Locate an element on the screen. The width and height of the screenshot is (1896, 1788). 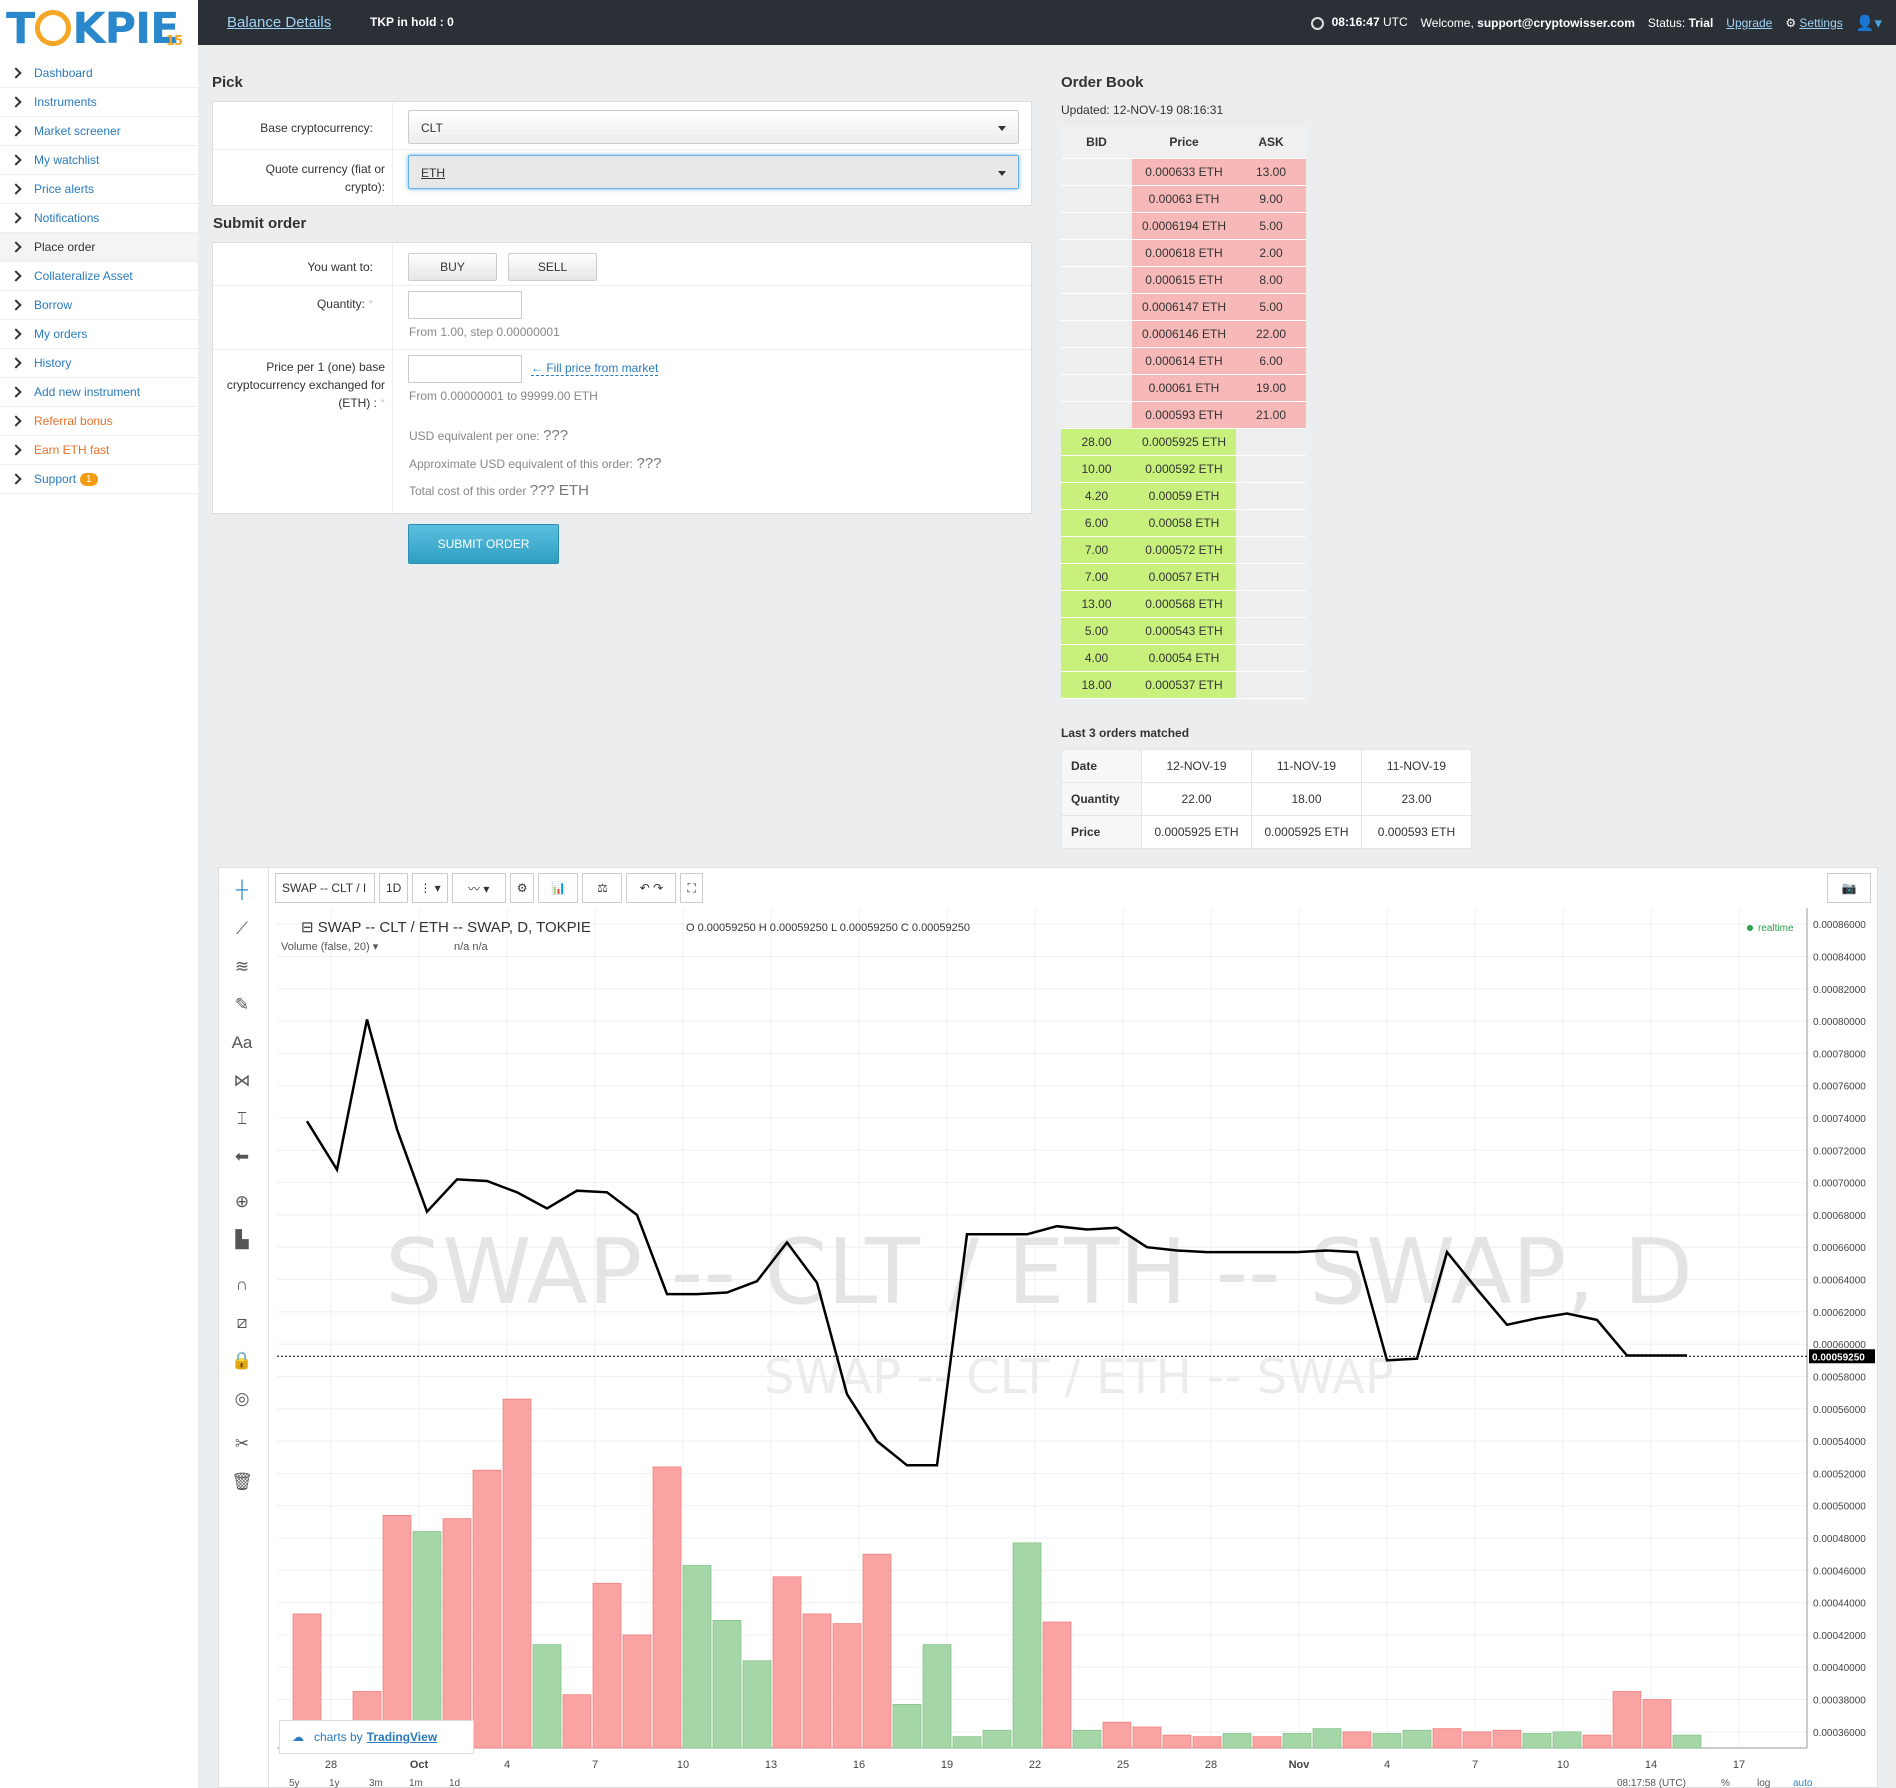
y-tick-label: 0.00050000 is located at coordinates (1839, 1507).